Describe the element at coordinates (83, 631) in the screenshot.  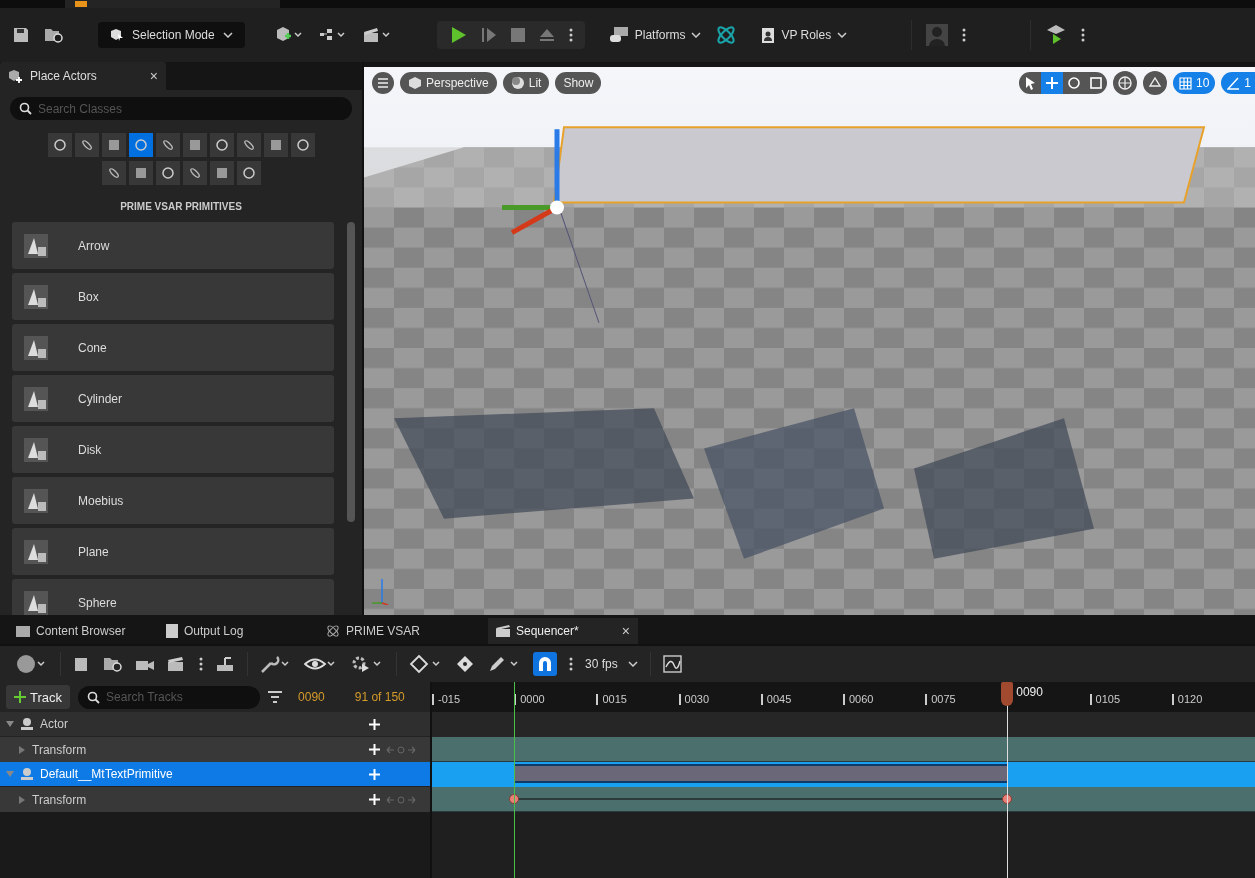
I see `panel-tab: Content Browser` at that location.